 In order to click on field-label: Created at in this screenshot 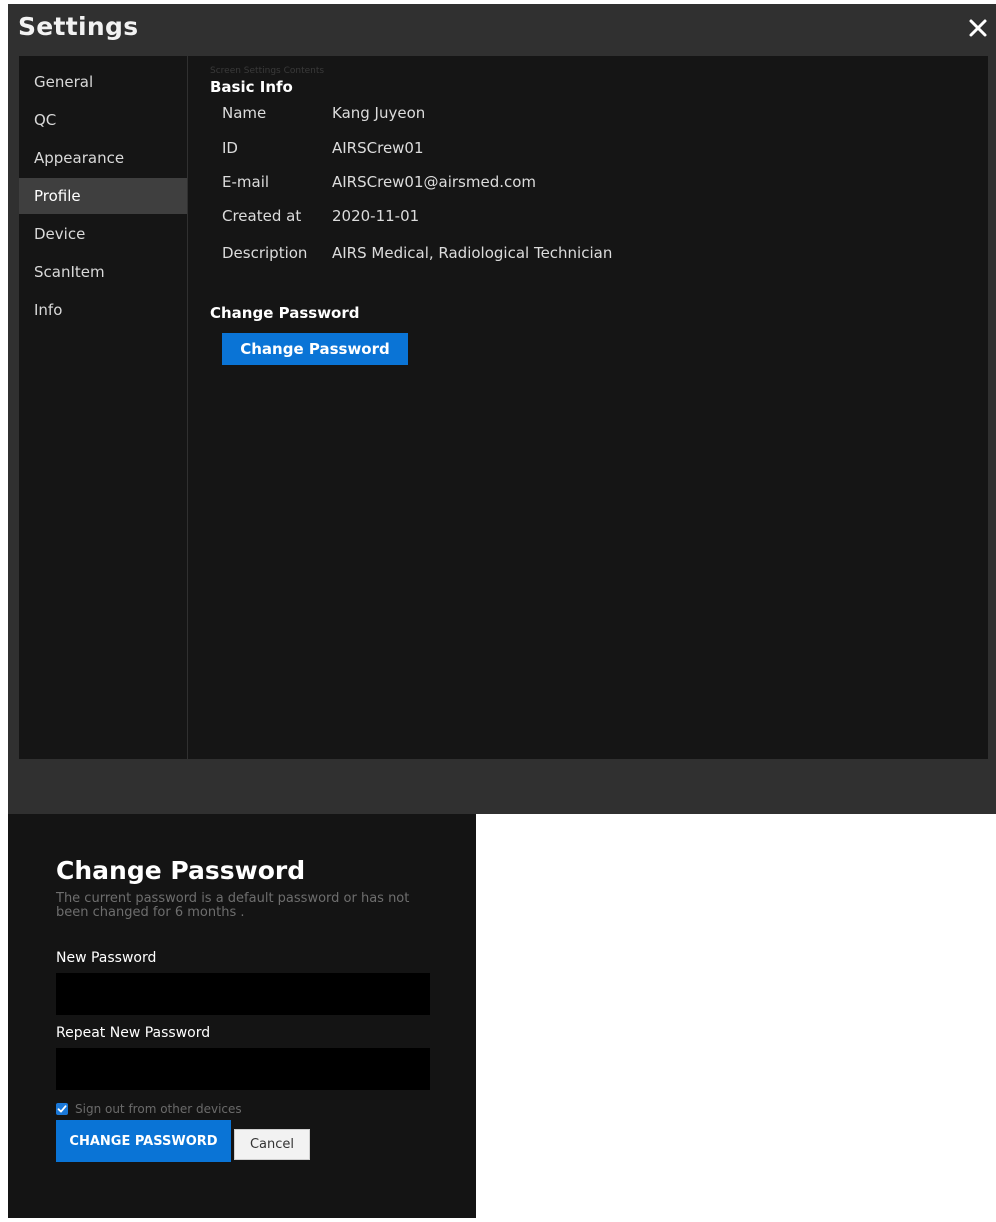, I will do `click(262, 216)`.